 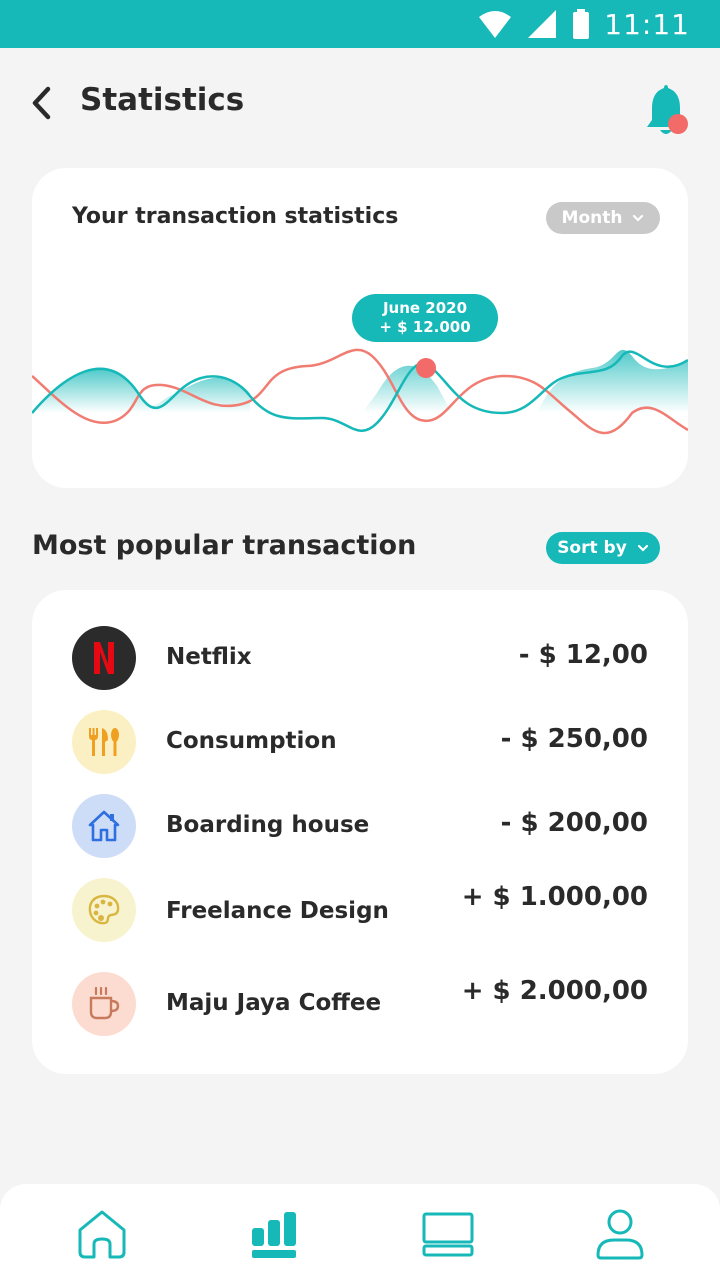 What do you see at coordinates (554, 897) in the screenshot?
I see `transaction-amount: + $ 1.000,00` at bounding box center [554, 897].